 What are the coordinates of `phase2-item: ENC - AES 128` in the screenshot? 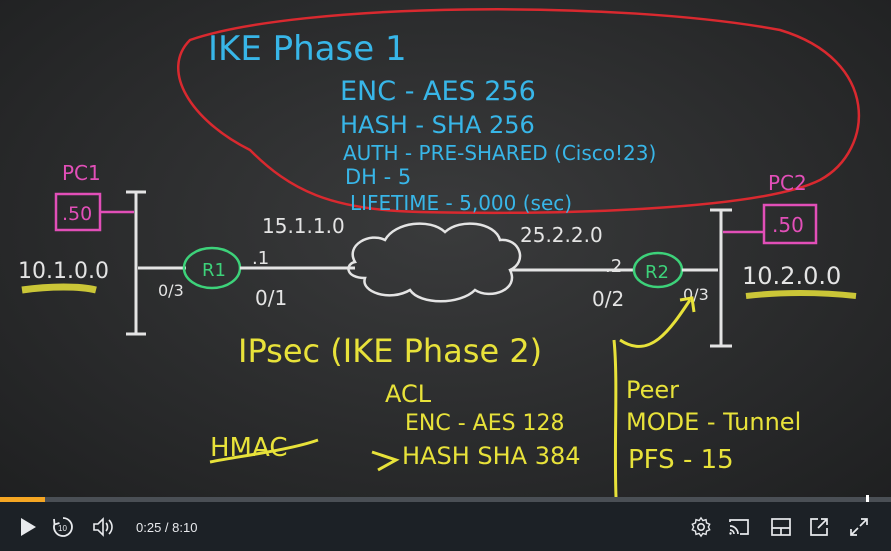 It's located at (485, 423).